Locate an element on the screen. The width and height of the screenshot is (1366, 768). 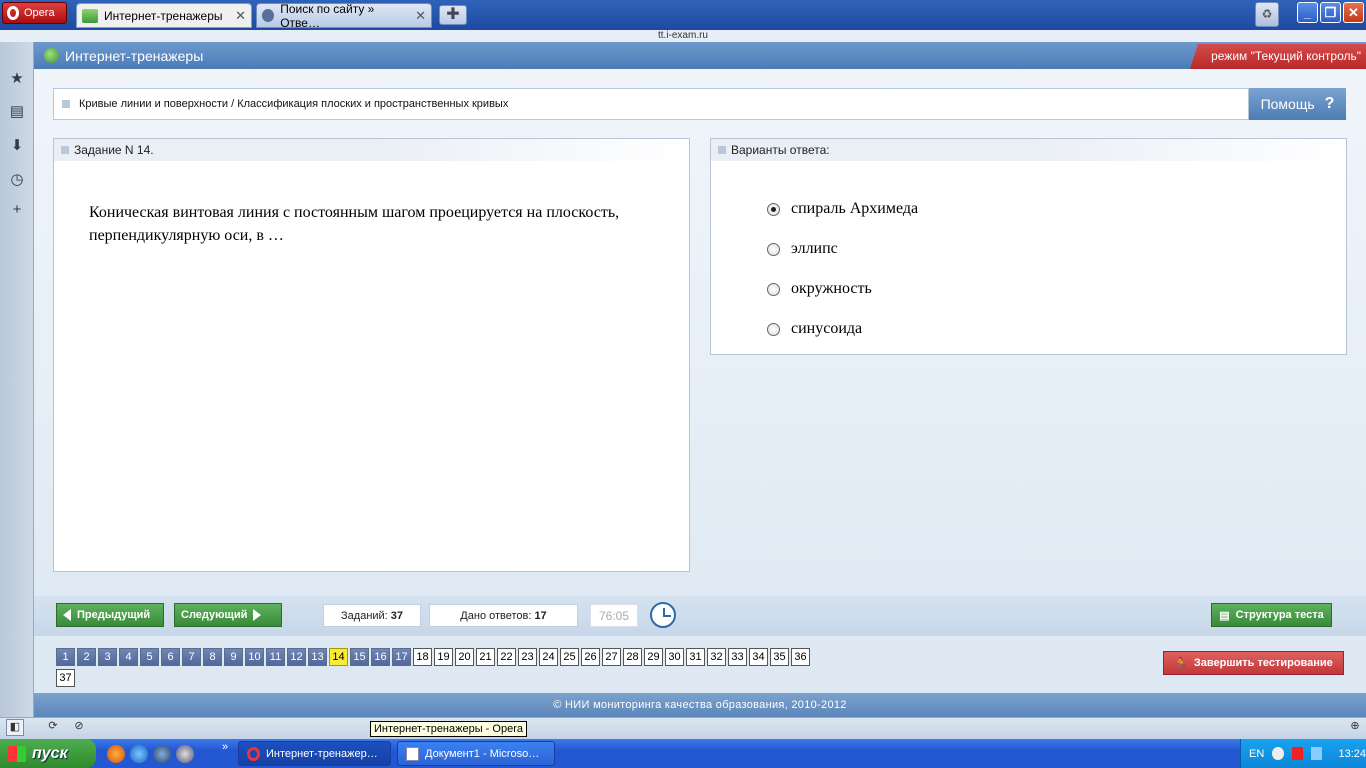
question-number-18: 18 is located at coordinates (422, 657).